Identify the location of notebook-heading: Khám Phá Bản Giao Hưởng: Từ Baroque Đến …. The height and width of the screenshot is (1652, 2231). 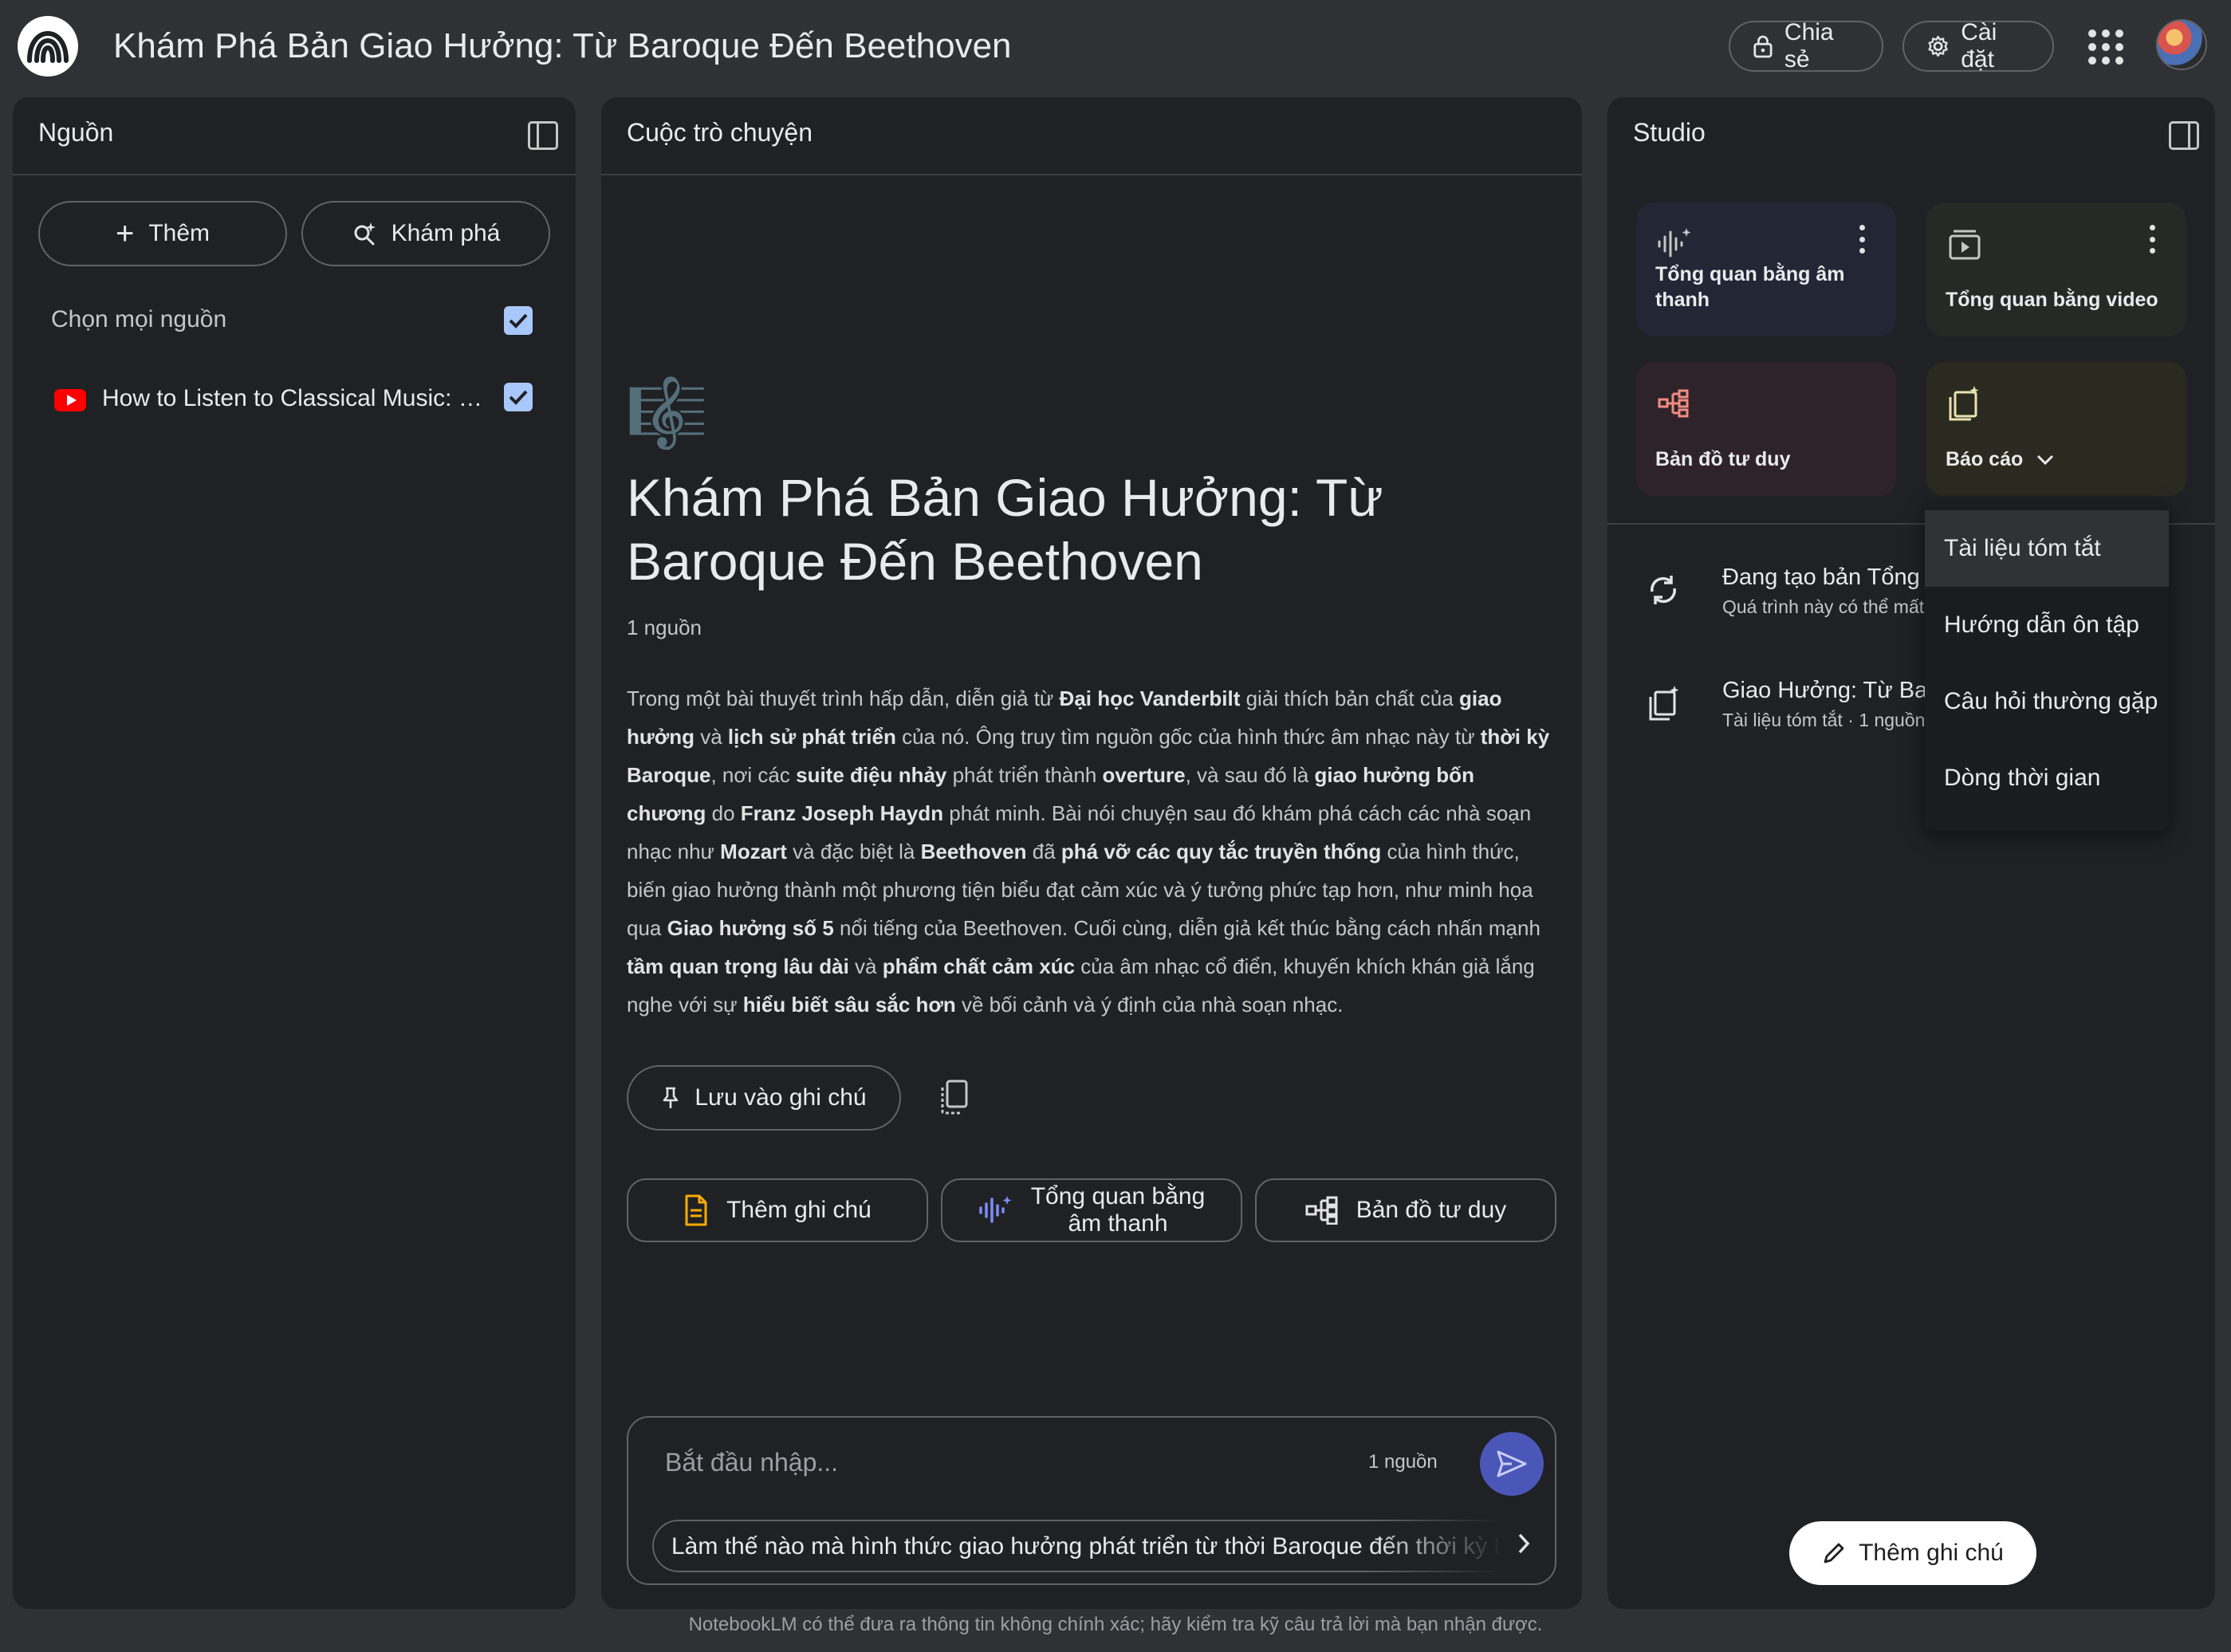
(1005, 529).